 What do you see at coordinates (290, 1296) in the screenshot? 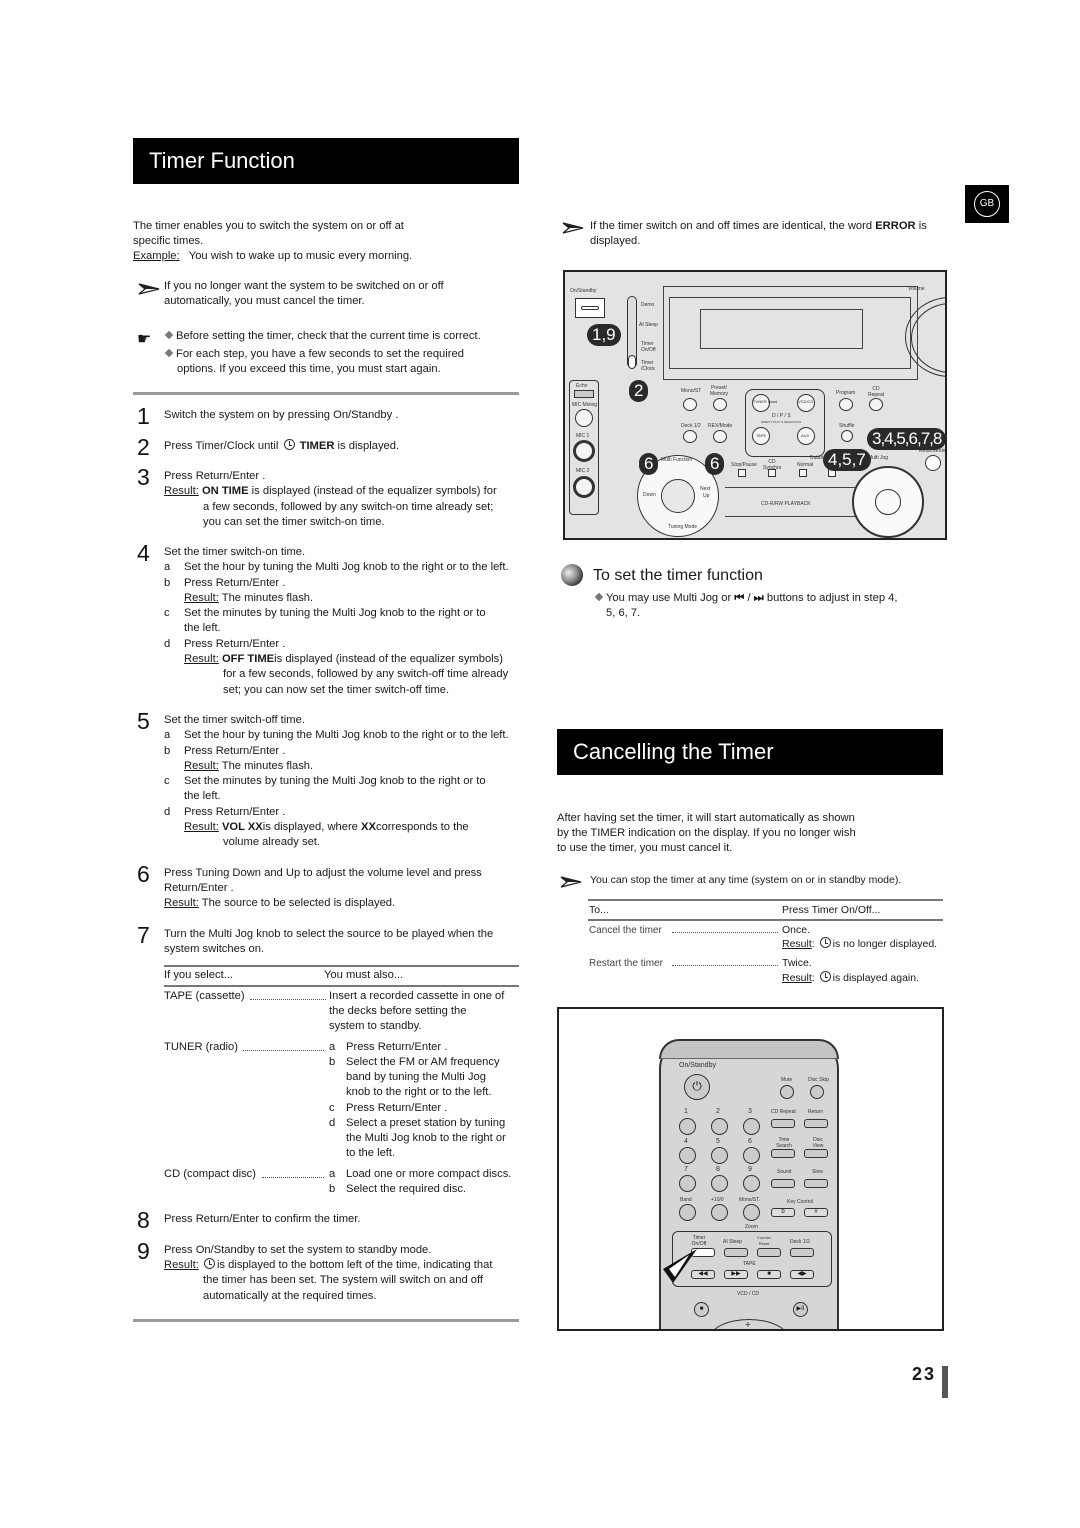
I see `step-9-result-line-3: automatically at the required times.` at bounding box center [290, 1296].